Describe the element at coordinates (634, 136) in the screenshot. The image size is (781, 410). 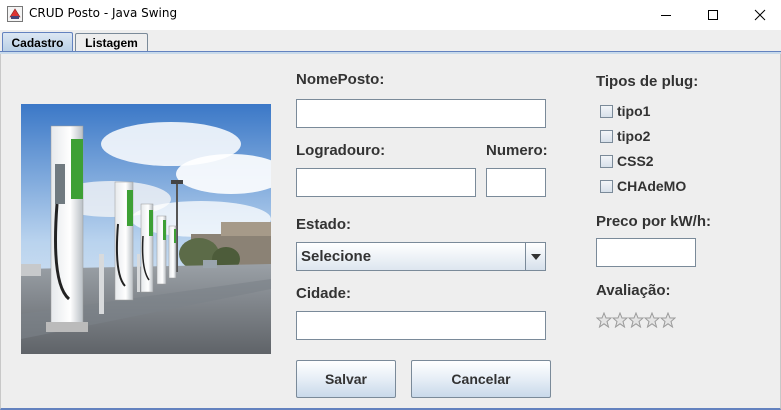
I see `plug-label: tipo2` at that location.